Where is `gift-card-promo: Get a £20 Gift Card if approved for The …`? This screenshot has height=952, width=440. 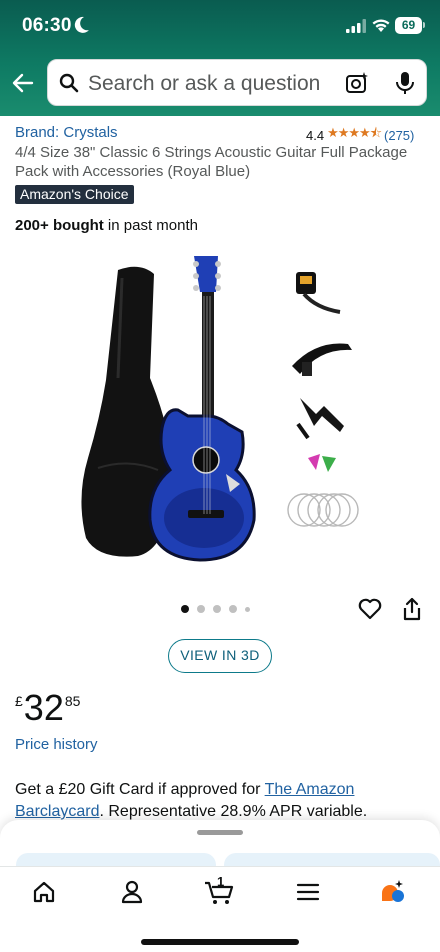 gift-card-promo: Get a £20 Gift Card if approved for The … is located at coordinates (222, 801).